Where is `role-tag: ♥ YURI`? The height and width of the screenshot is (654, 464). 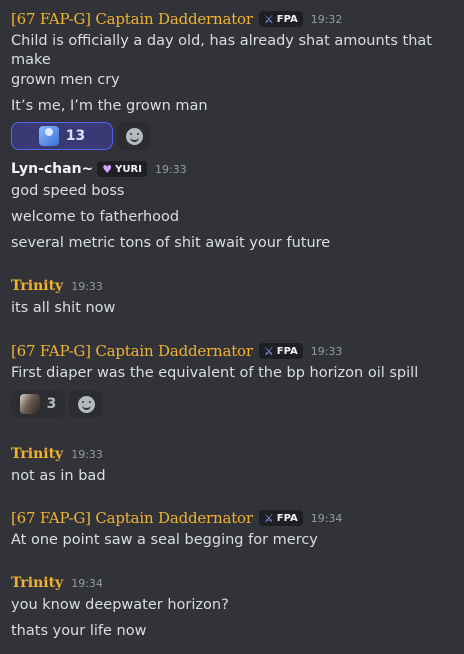
role-tag: ♥ YURI is located at coordinates (122, 169).